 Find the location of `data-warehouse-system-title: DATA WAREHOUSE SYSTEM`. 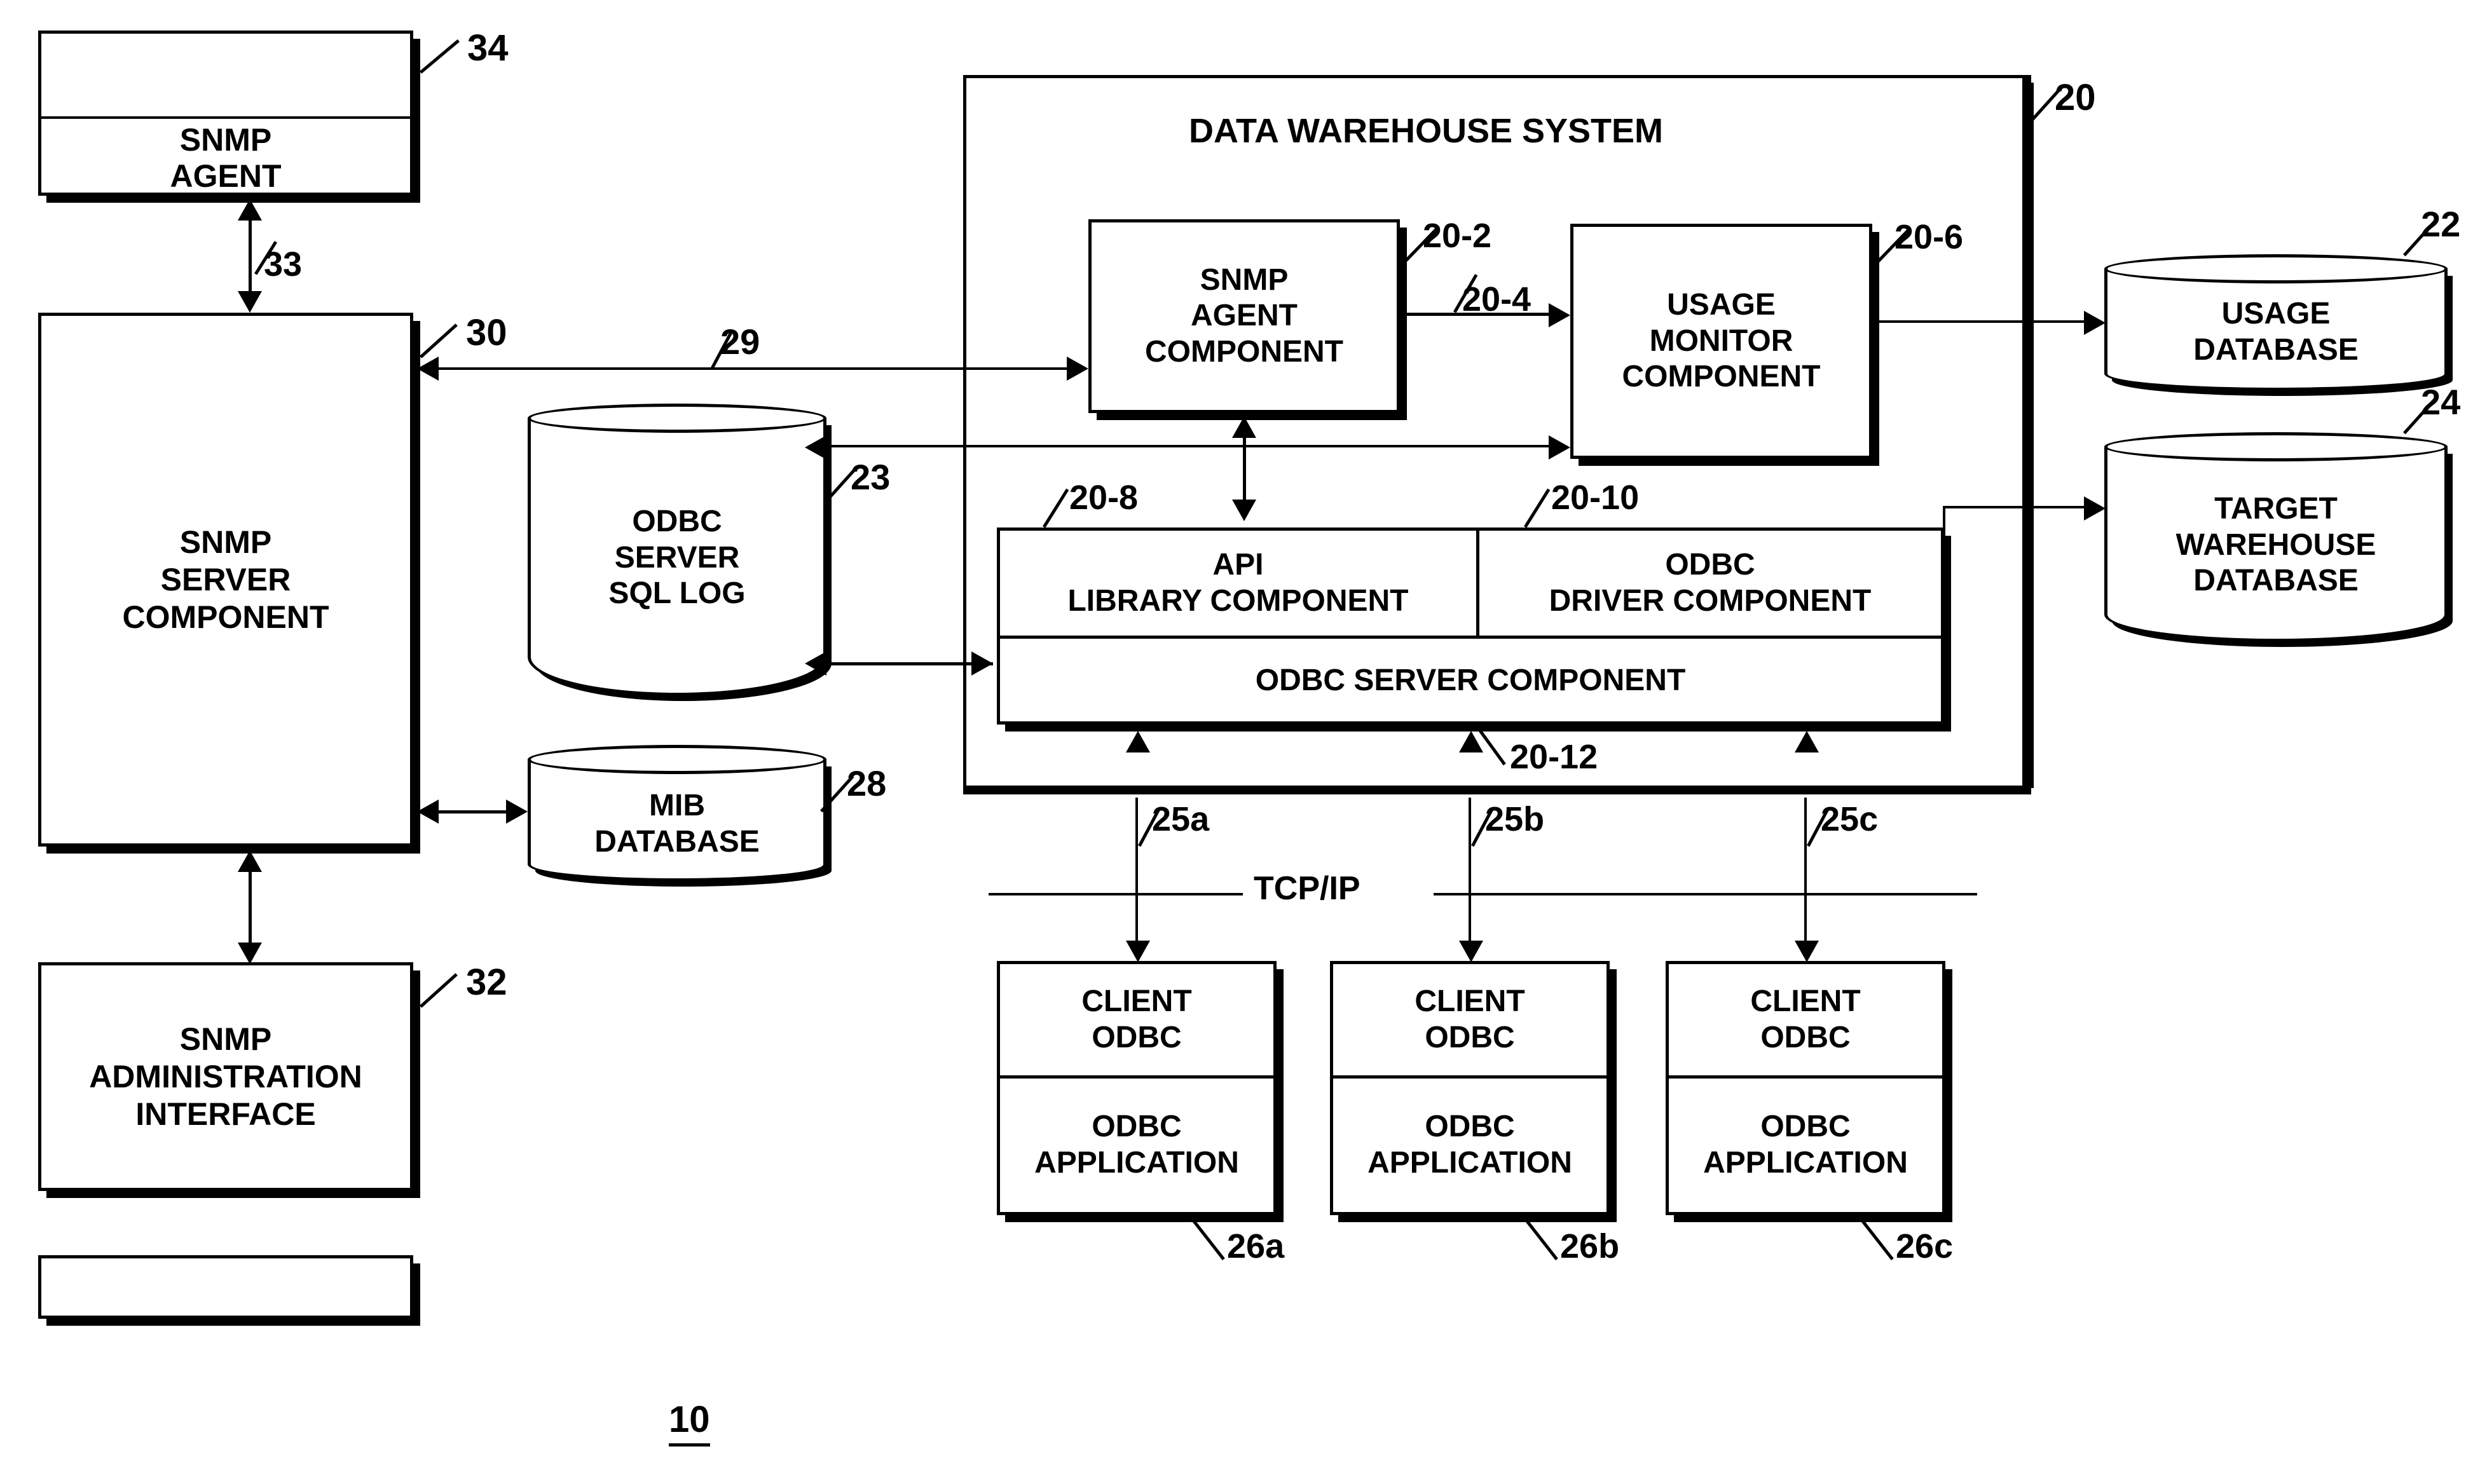

data-warehouse-system-title: DATA WAREHOUSE SYSTEM is located at coordinates (1426, 131).